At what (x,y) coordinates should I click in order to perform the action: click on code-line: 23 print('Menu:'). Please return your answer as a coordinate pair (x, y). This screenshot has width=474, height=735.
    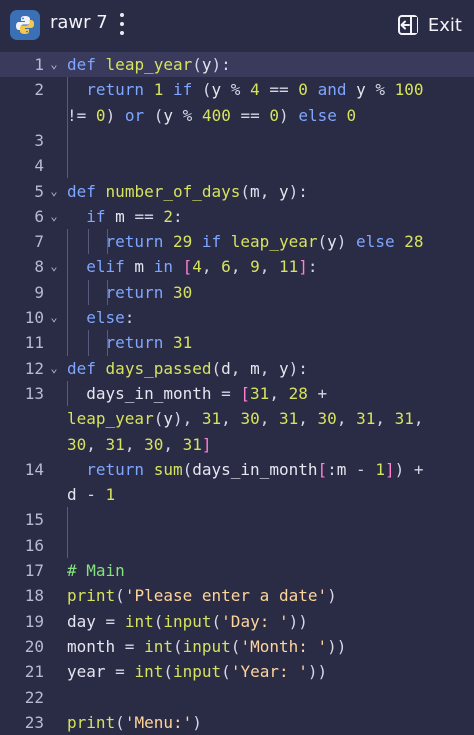
    Looking at the image, I should click on (237, 722).